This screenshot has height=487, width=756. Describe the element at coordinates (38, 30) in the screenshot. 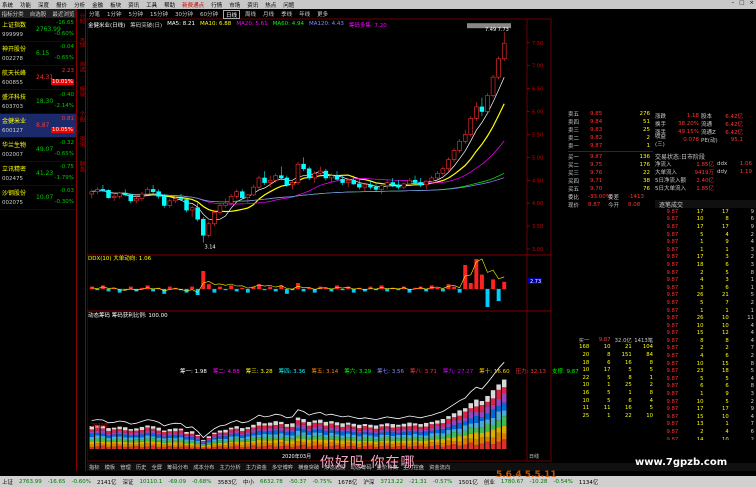

I see `stock-list-item: 上证指数 999999 2763.99 -16.65 -0.60%` at that location.